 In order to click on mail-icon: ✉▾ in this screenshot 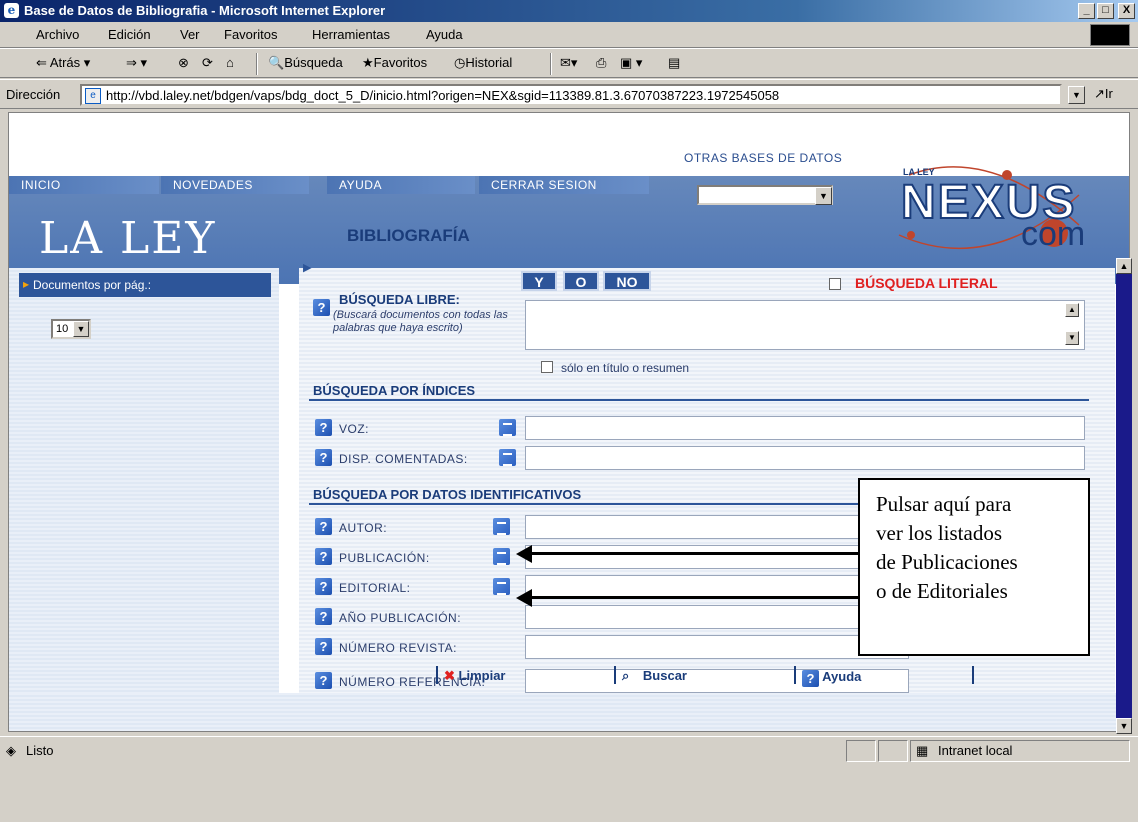, I will do `click(568, 63)`.